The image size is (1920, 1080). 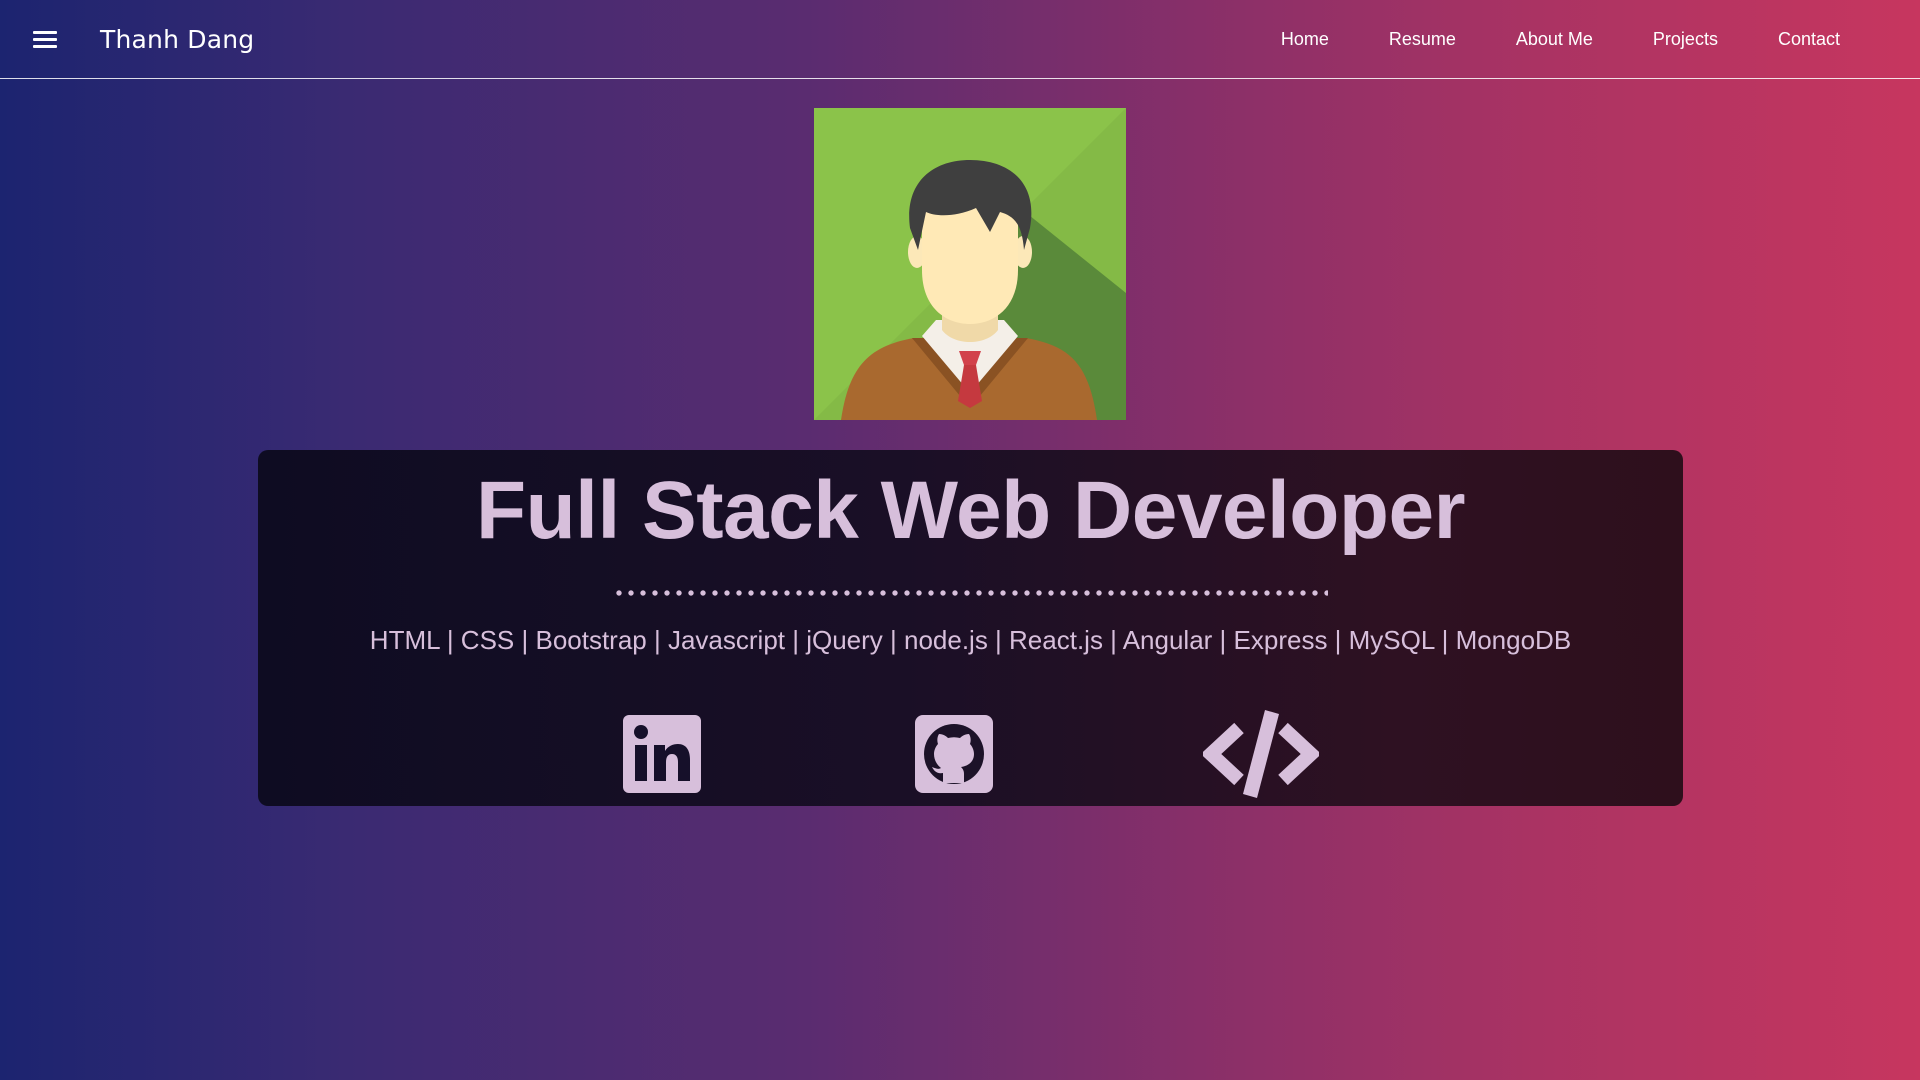 I want to click on brand-name: Thanh Dang, so click(x=177, y=39).